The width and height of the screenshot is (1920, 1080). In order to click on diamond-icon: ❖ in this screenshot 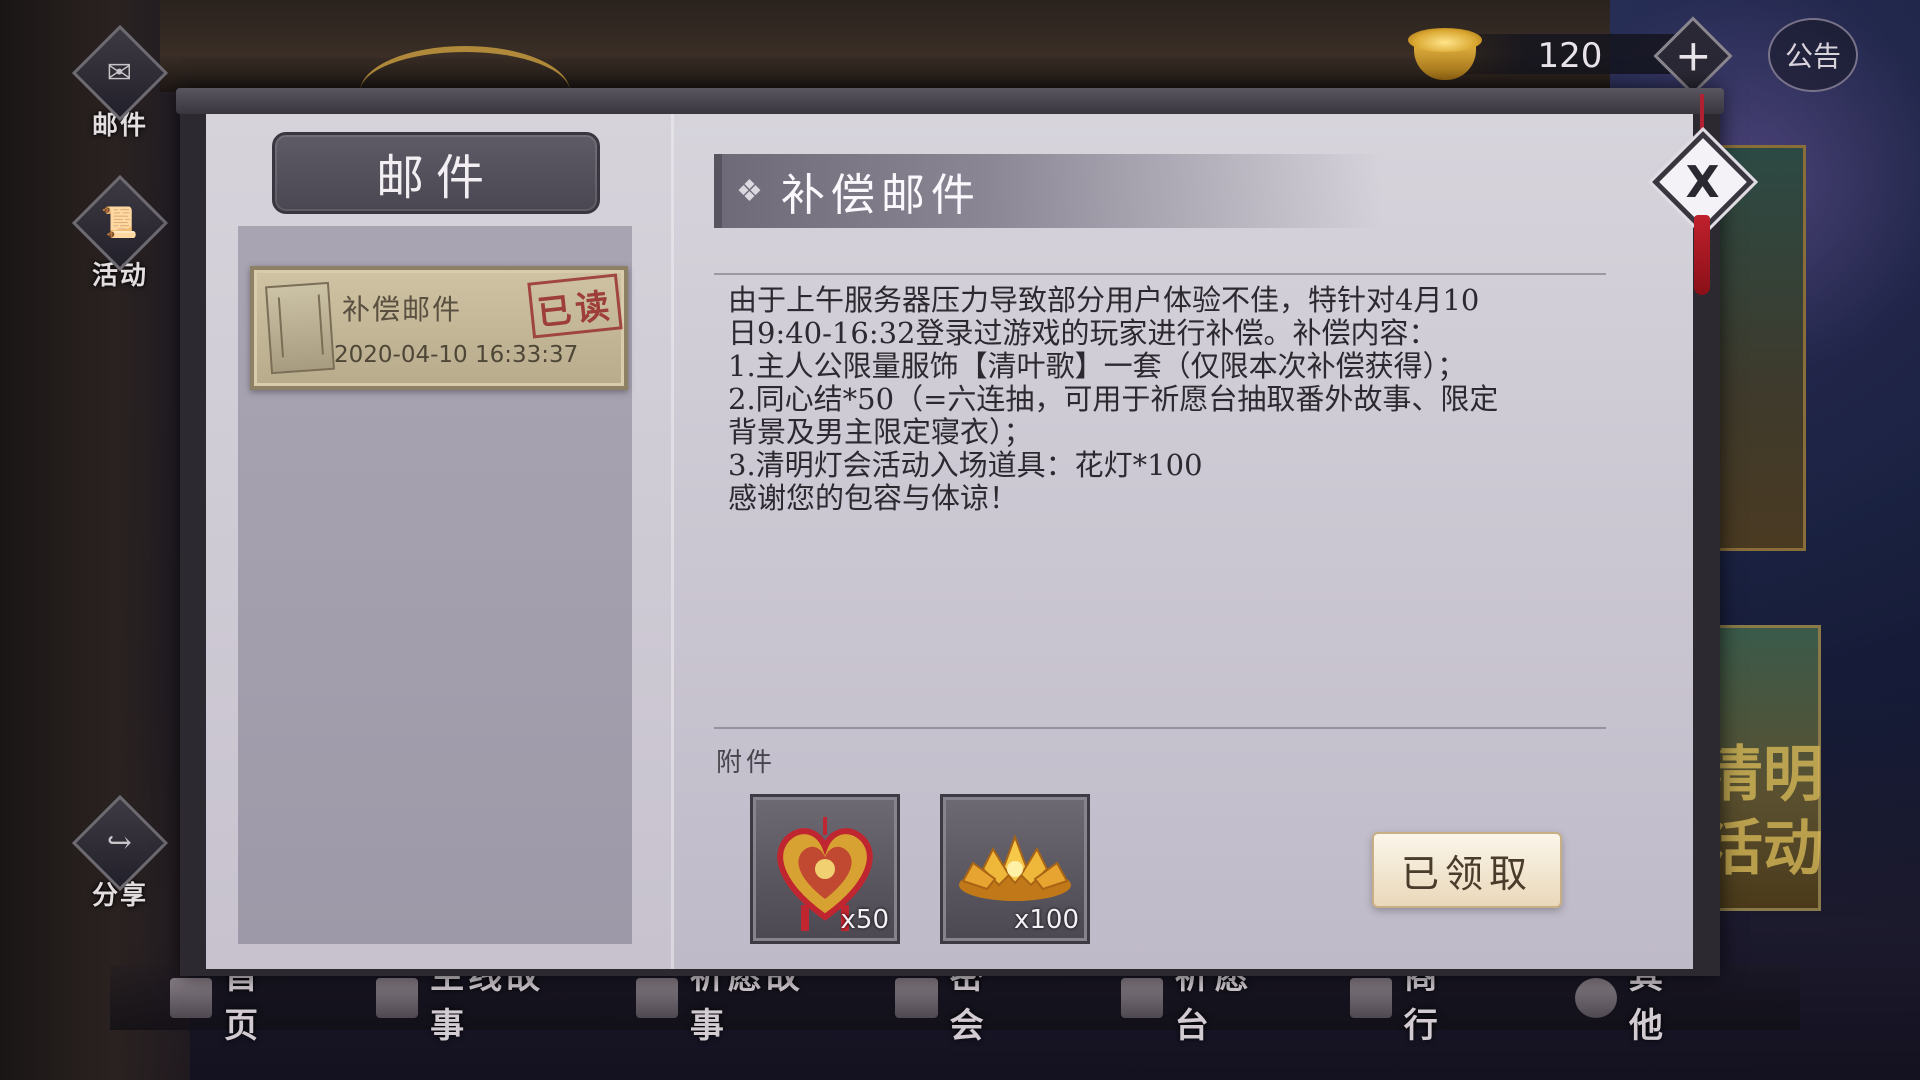, I will do `click(749, 191)`.